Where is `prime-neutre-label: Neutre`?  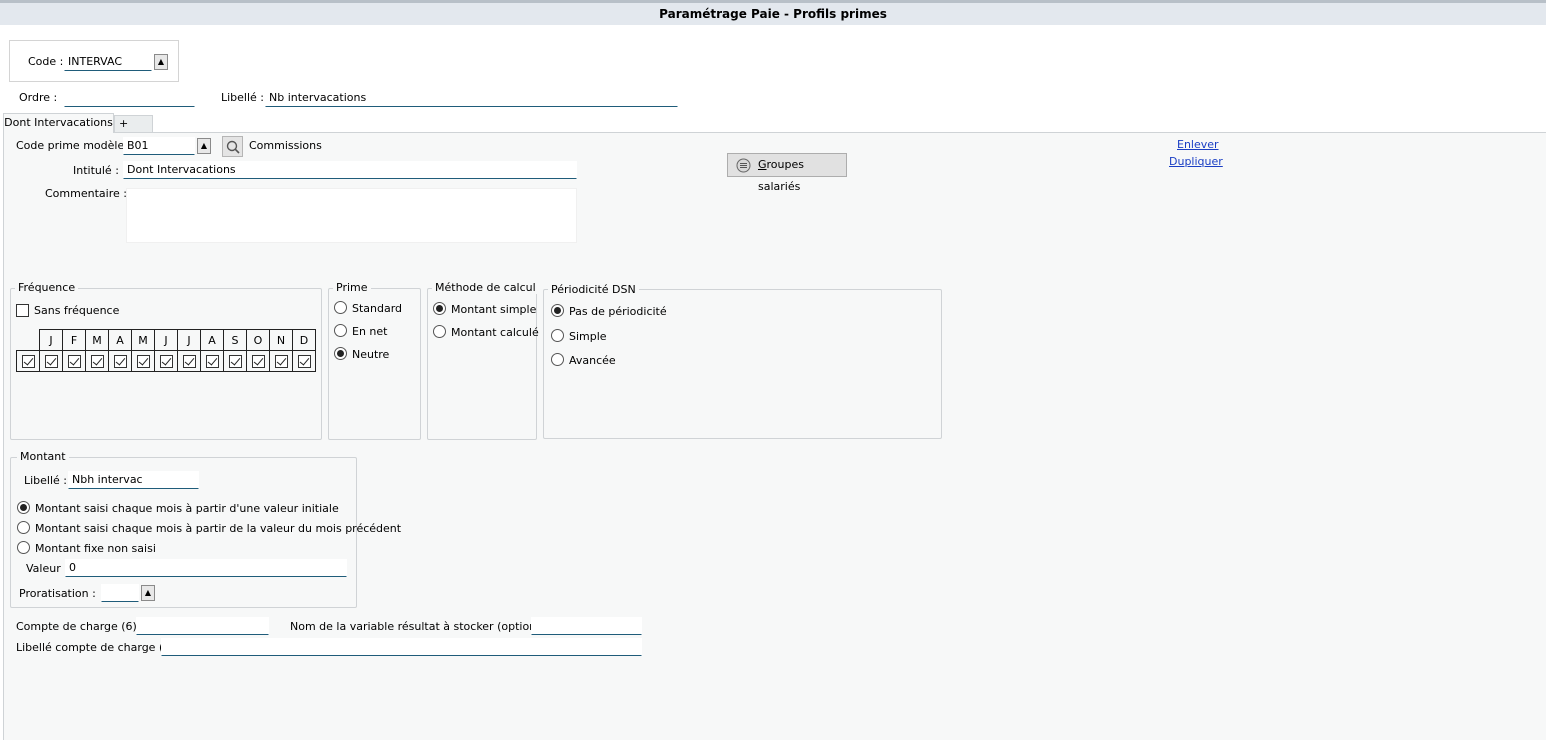
prime-neutre-label: Neutre is located at coordinates (371, 354).